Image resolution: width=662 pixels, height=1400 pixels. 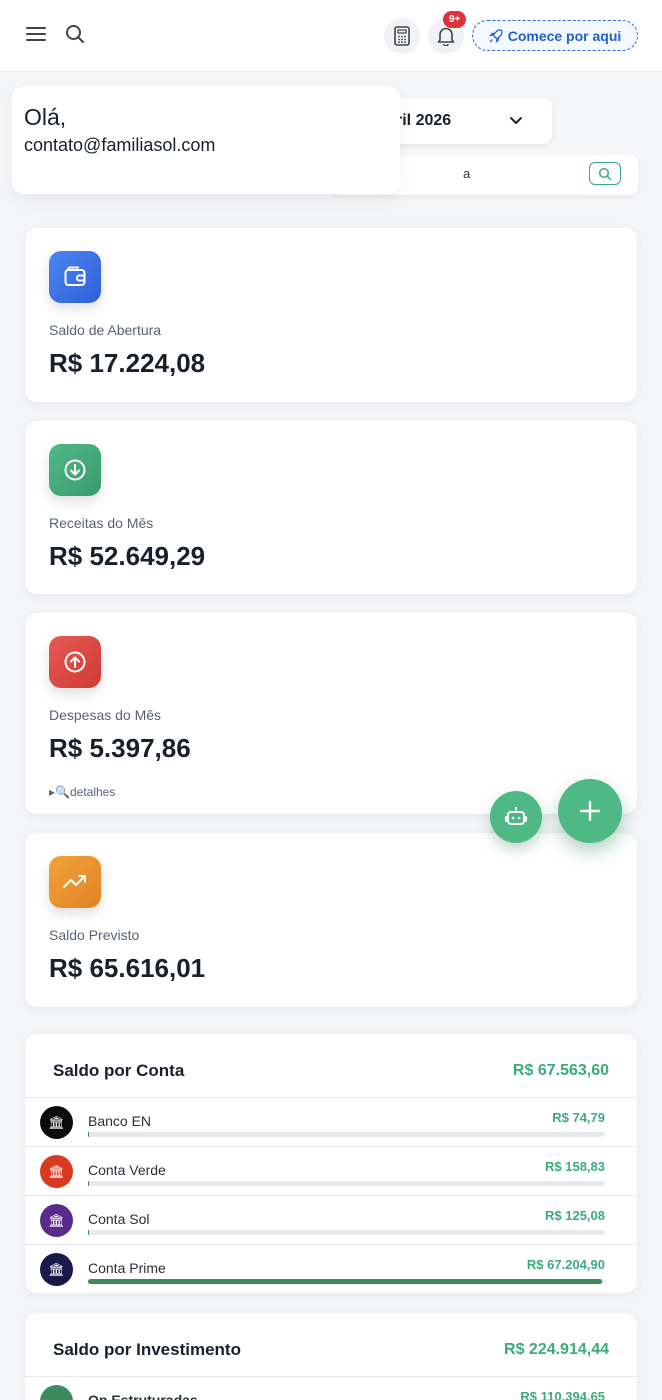 I want to click on account-row: 🏛 Conta Sol R$ 125,08, so click(x=331, y=1219).